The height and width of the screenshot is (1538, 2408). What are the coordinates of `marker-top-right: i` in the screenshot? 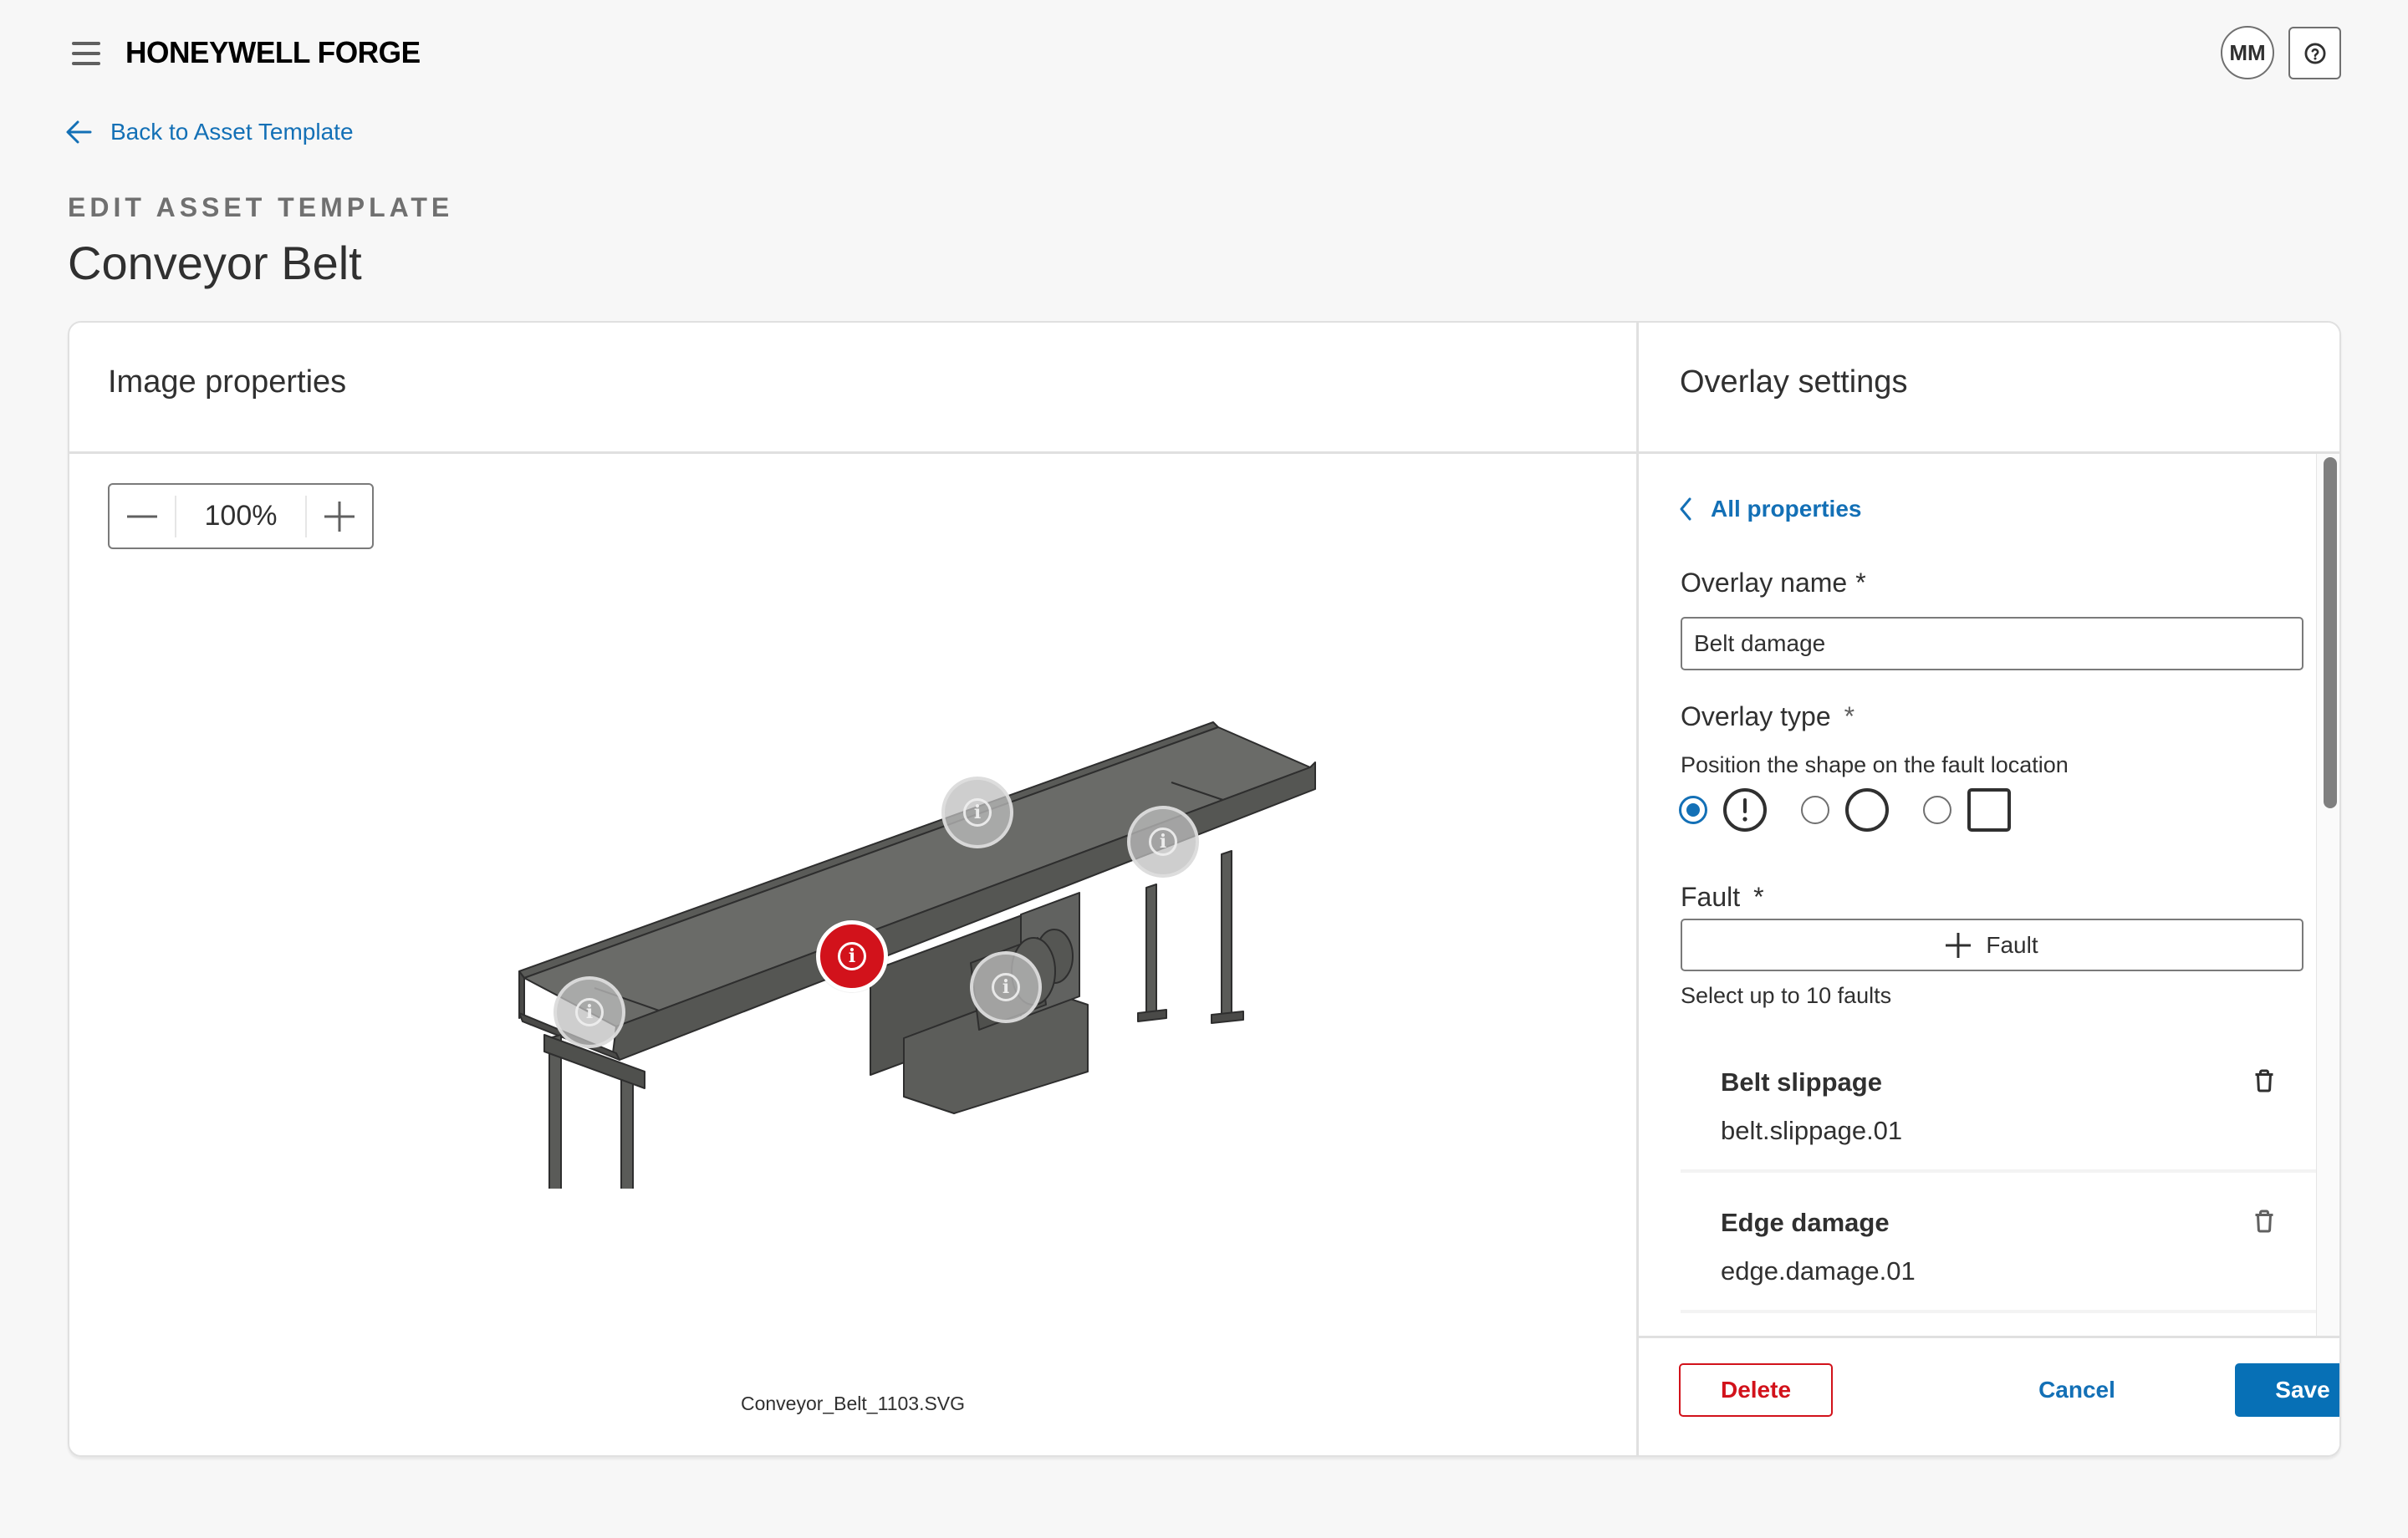 It's located at (1163, 842).